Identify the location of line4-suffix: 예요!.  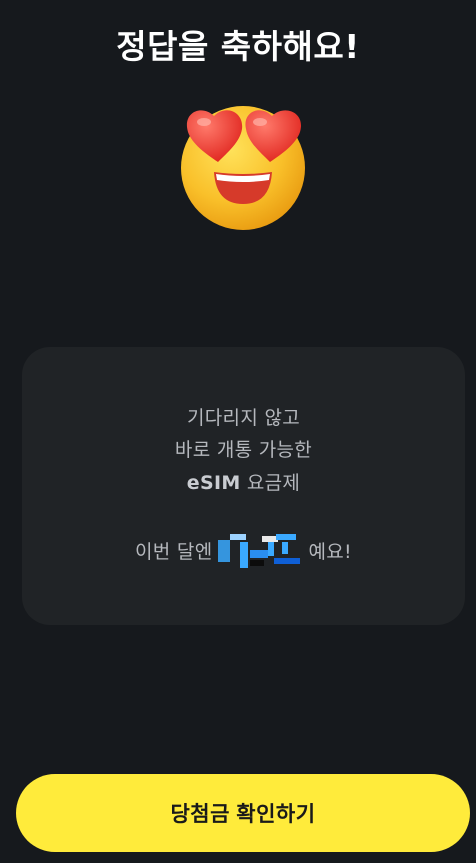
(330, 551).